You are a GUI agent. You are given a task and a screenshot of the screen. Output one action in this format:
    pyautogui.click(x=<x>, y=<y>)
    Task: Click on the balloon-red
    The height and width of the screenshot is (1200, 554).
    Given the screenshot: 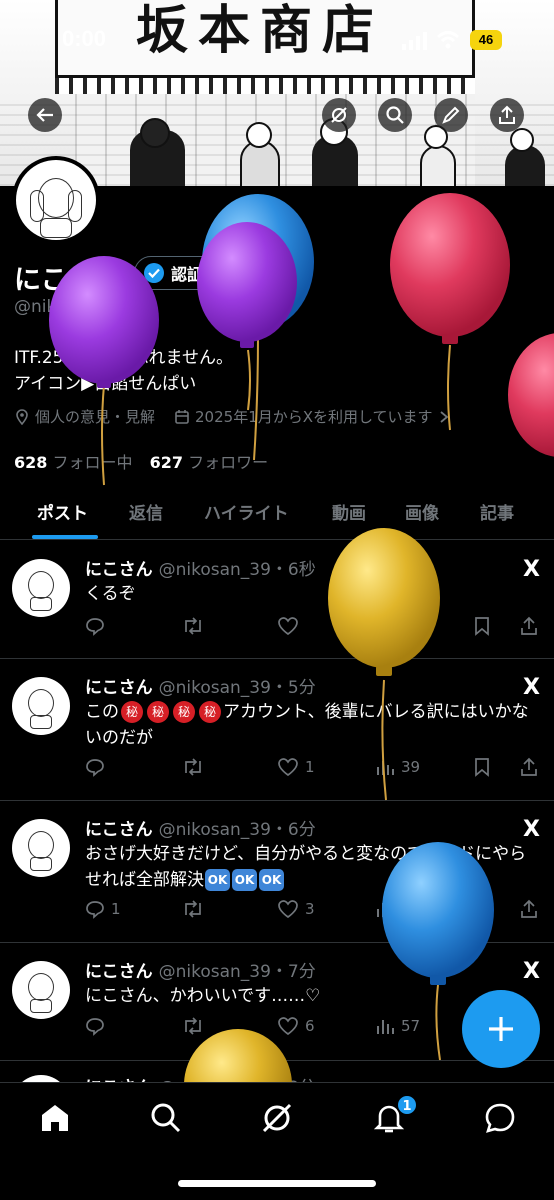 What is the action you would take?
    pyautogui.click(x=450, y=312)
    